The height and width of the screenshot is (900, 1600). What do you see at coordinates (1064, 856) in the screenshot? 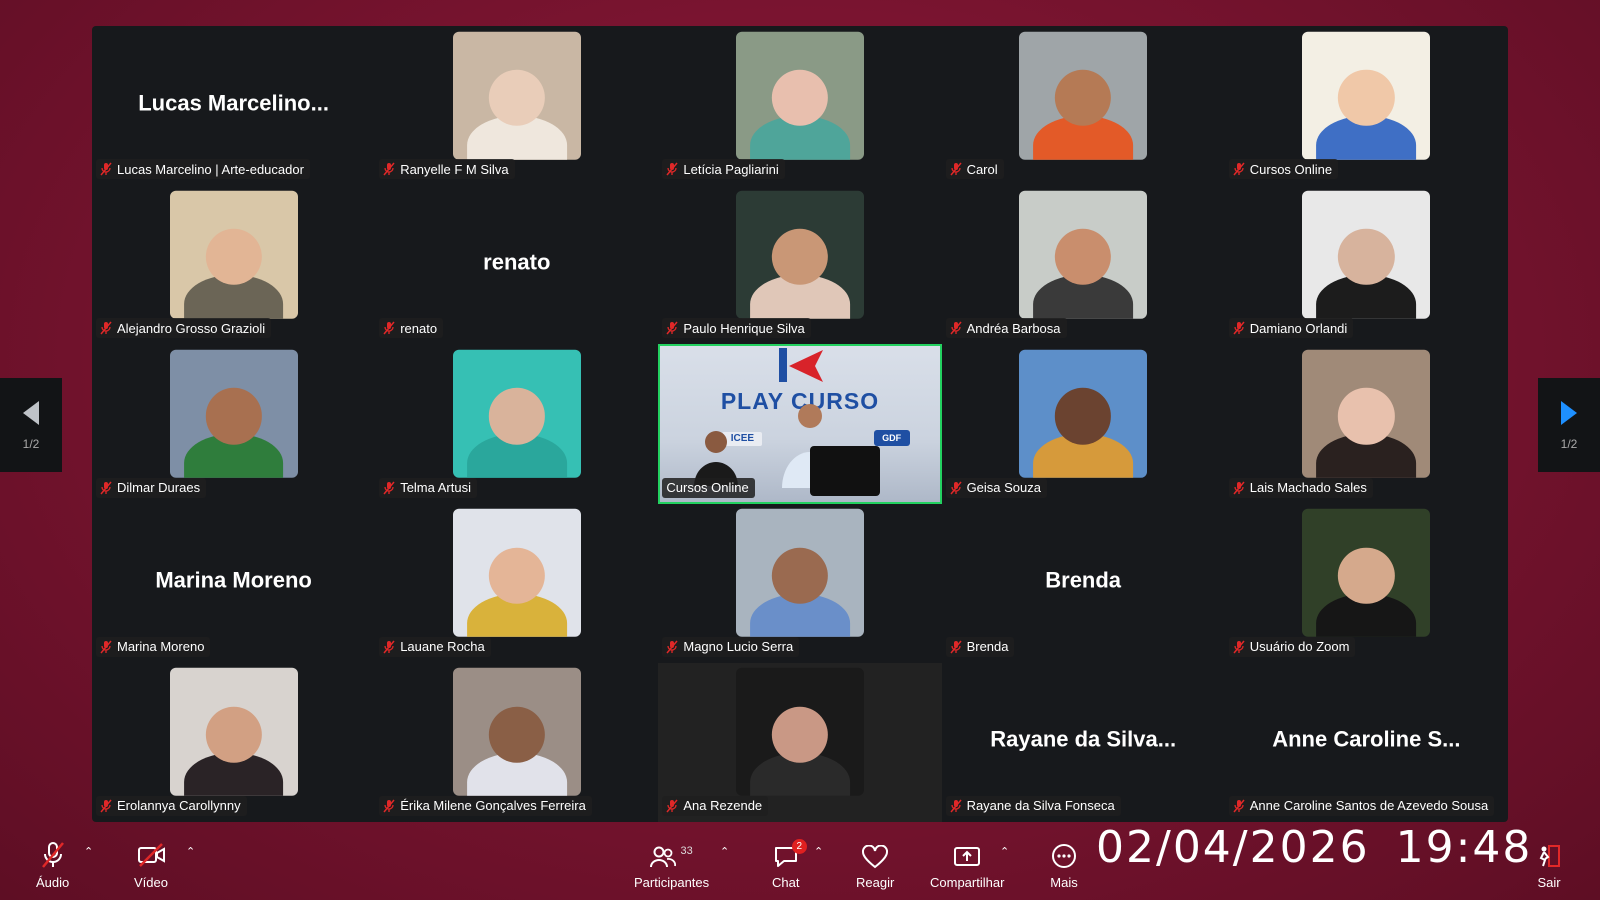
I see `more-icon` at bounding box center [1064, 856].